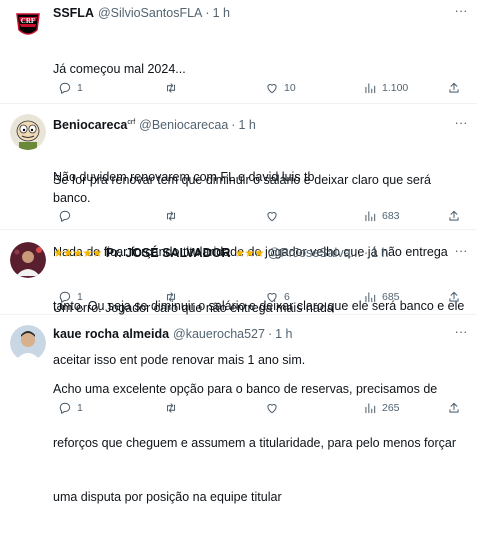  I want to click on svg-text: CRF, so click(28, 21).